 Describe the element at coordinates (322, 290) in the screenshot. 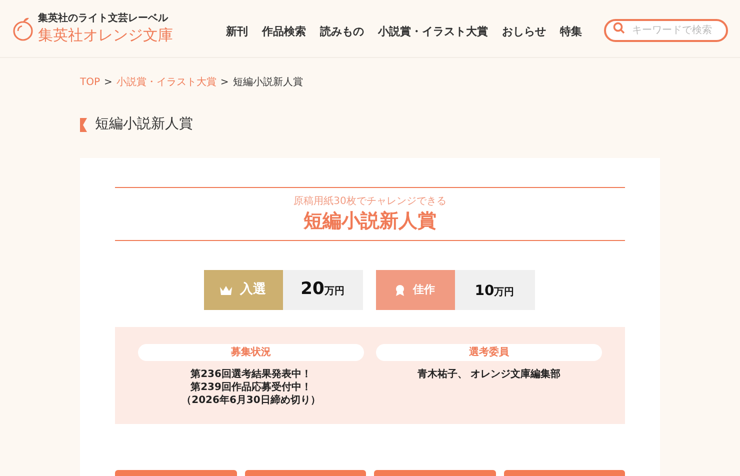

I see `prize-amount: 20万円` at that location.